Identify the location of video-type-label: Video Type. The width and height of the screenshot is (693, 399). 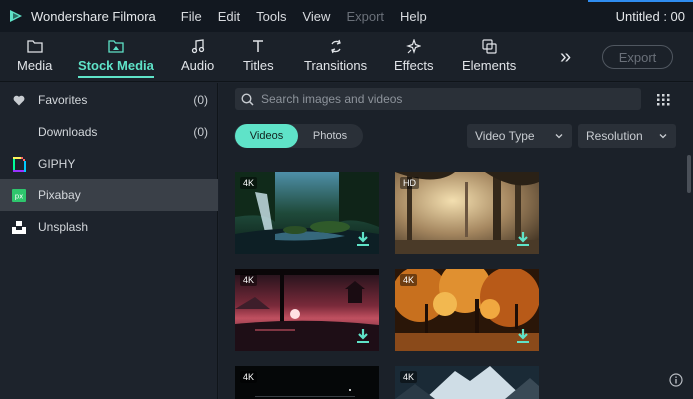
(505, 136).